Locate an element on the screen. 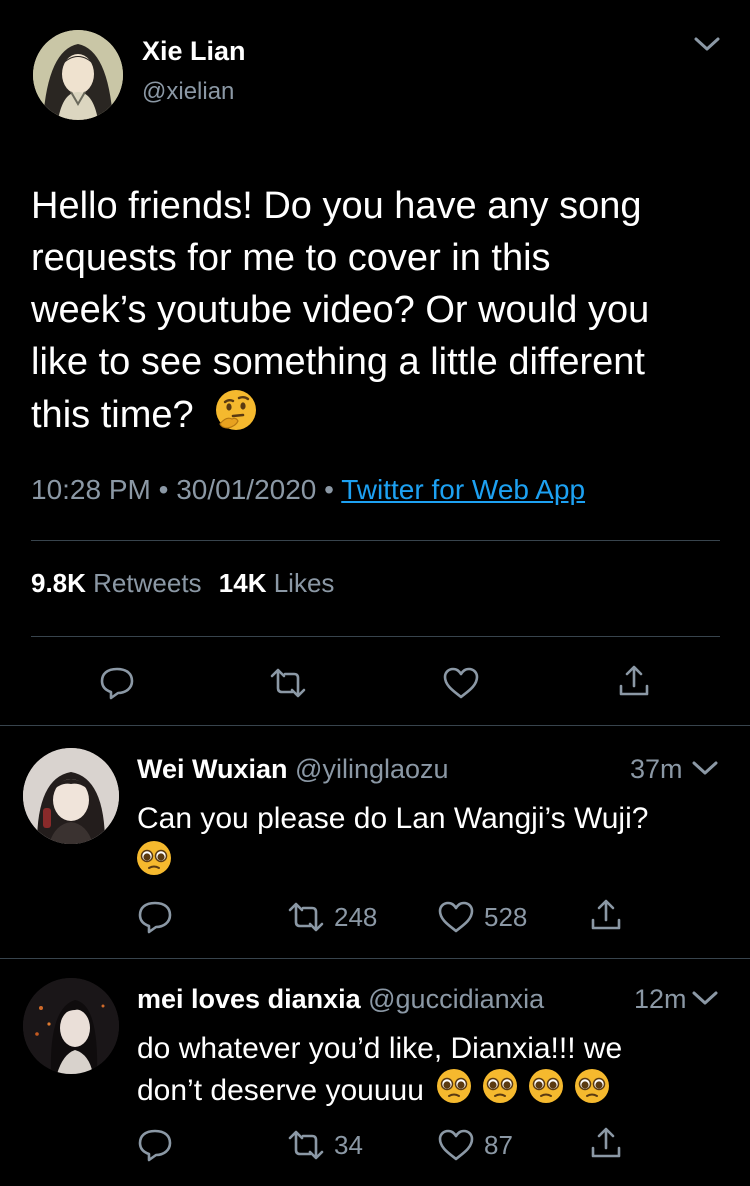 The height and width of the screenshot is (1186, 750). reply-author-handle: @guccidianxia is located at coordinates (456, 999).